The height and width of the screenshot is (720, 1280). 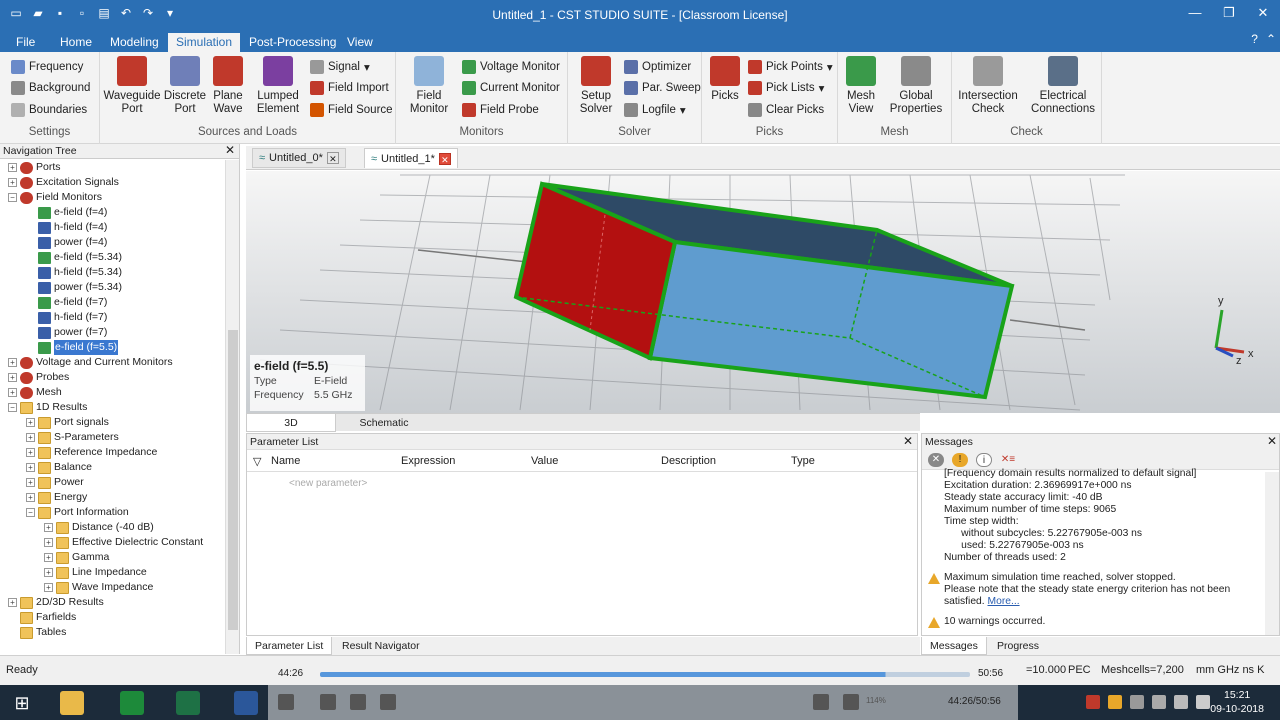 I want to click on system-clock: 15:21 09-10-2018, so click(x=1237, y=702).